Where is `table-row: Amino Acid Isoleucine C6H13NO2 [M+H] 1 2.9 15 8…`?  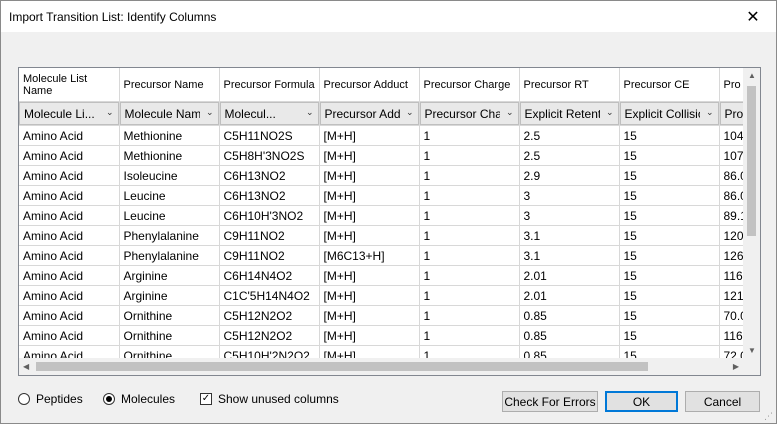
table-row: Amino Acid Isoleucine C6H13NO2 [M+H] 1 2.9 15 8… is located at coordinates (381, 175).